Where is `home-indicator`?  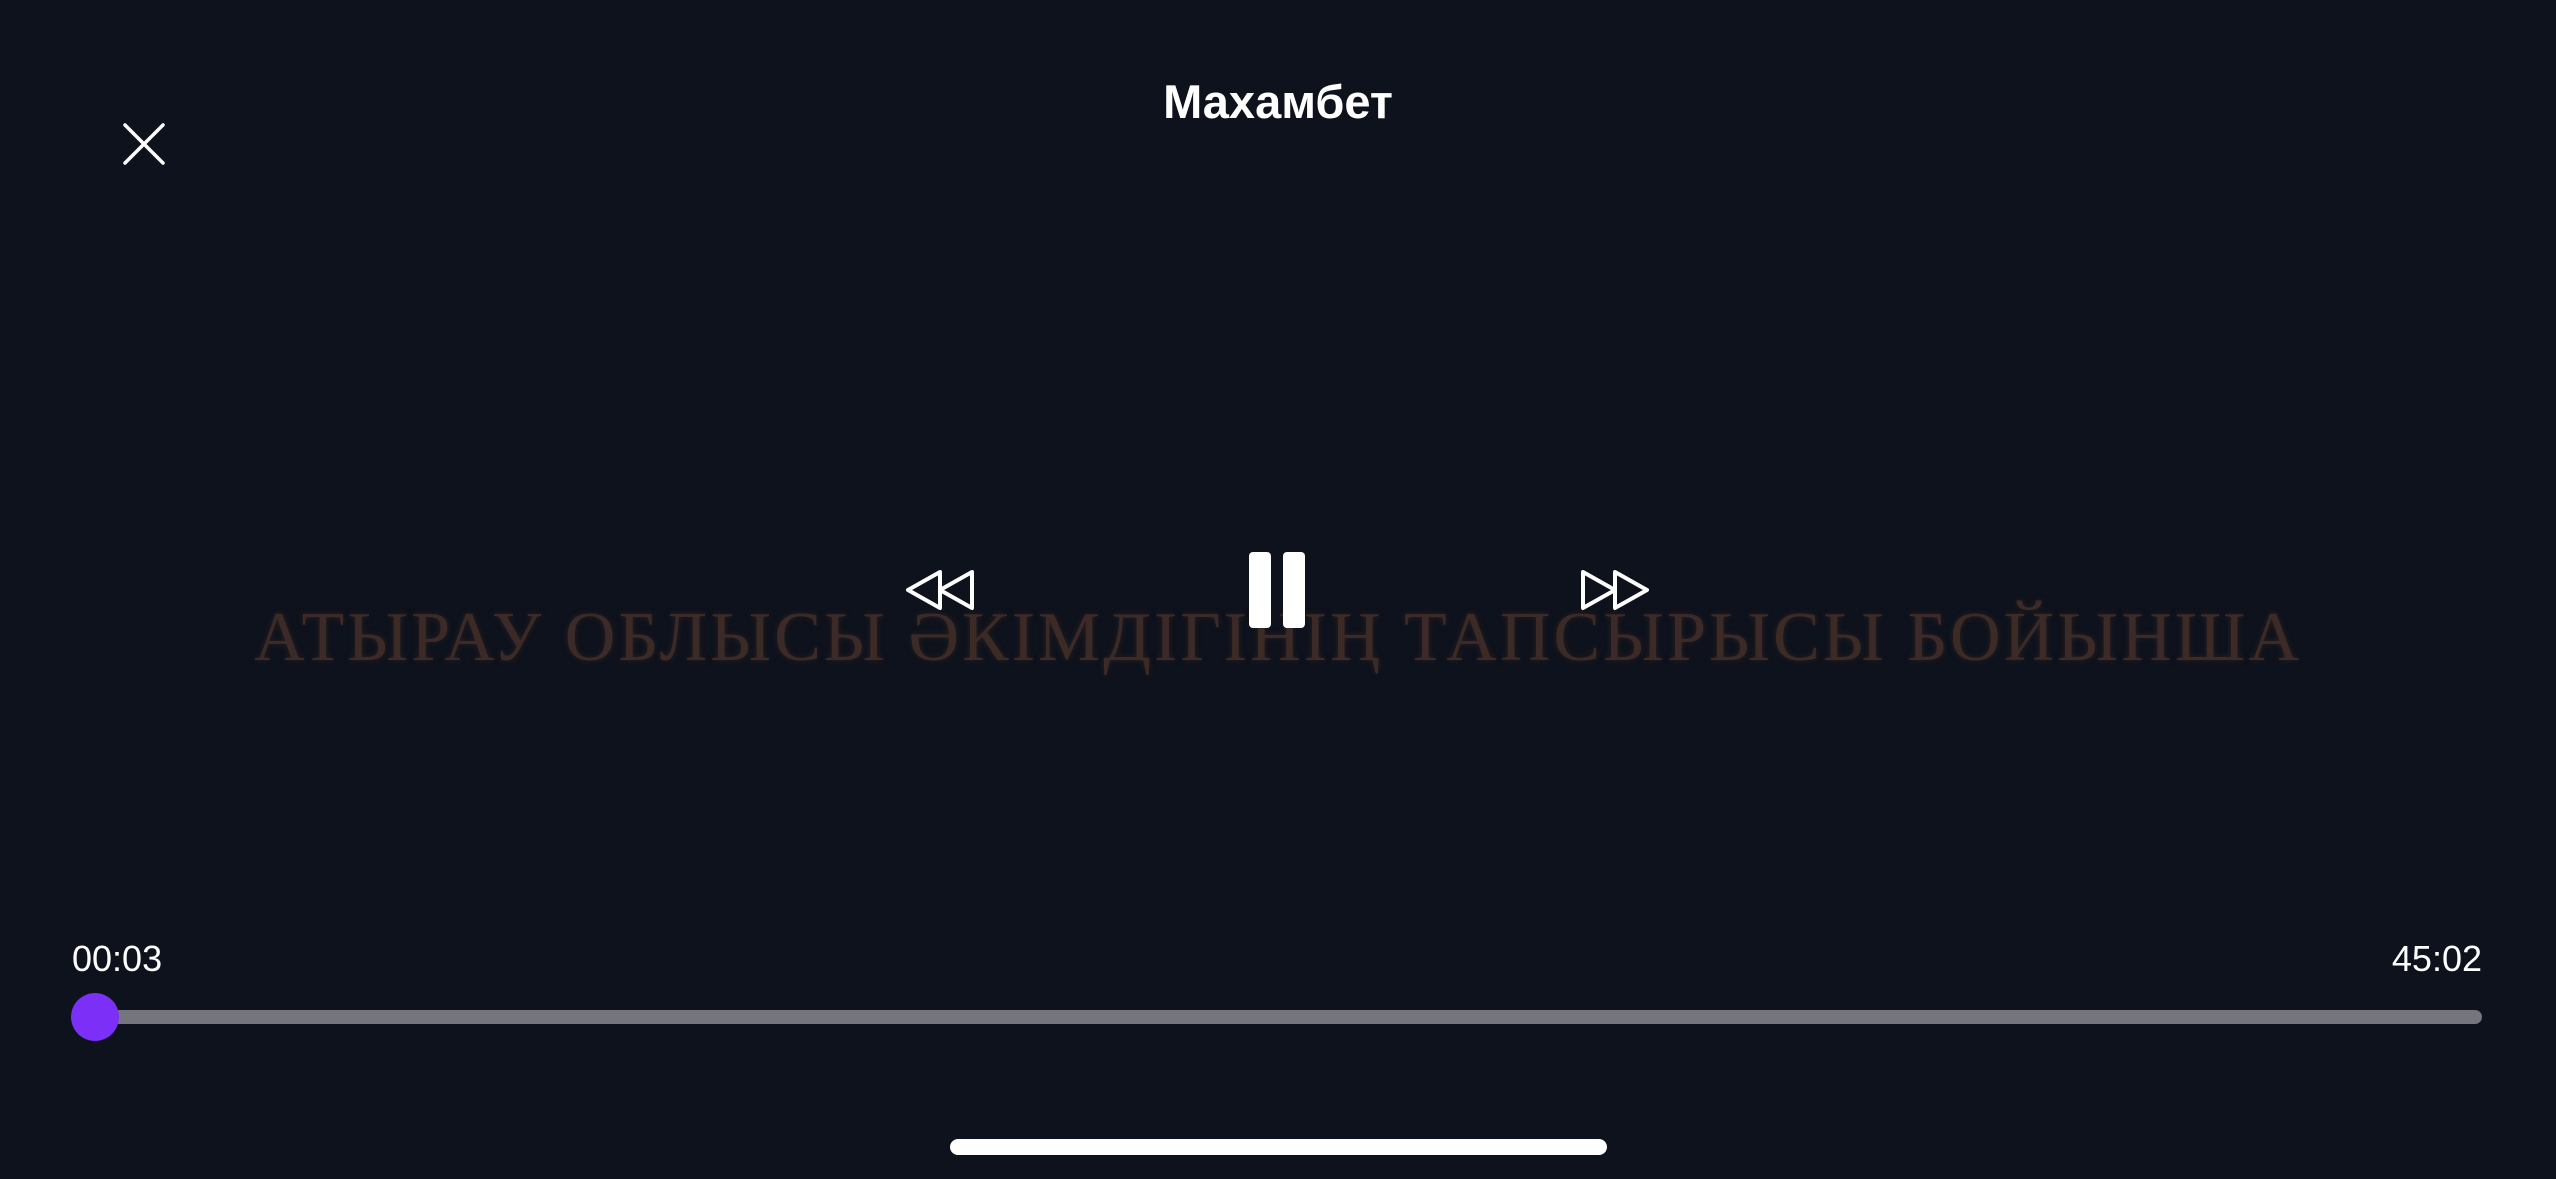 home-indicator is located at coordinates (1278, 1147).